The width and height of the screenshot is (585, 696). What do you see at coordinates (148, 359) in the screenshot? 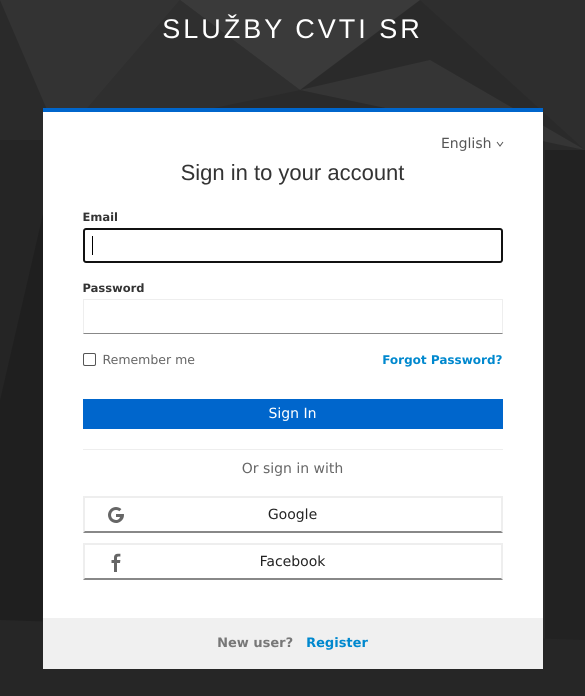
I see `remember-label: Remember me` at bounding box center [148, 359].